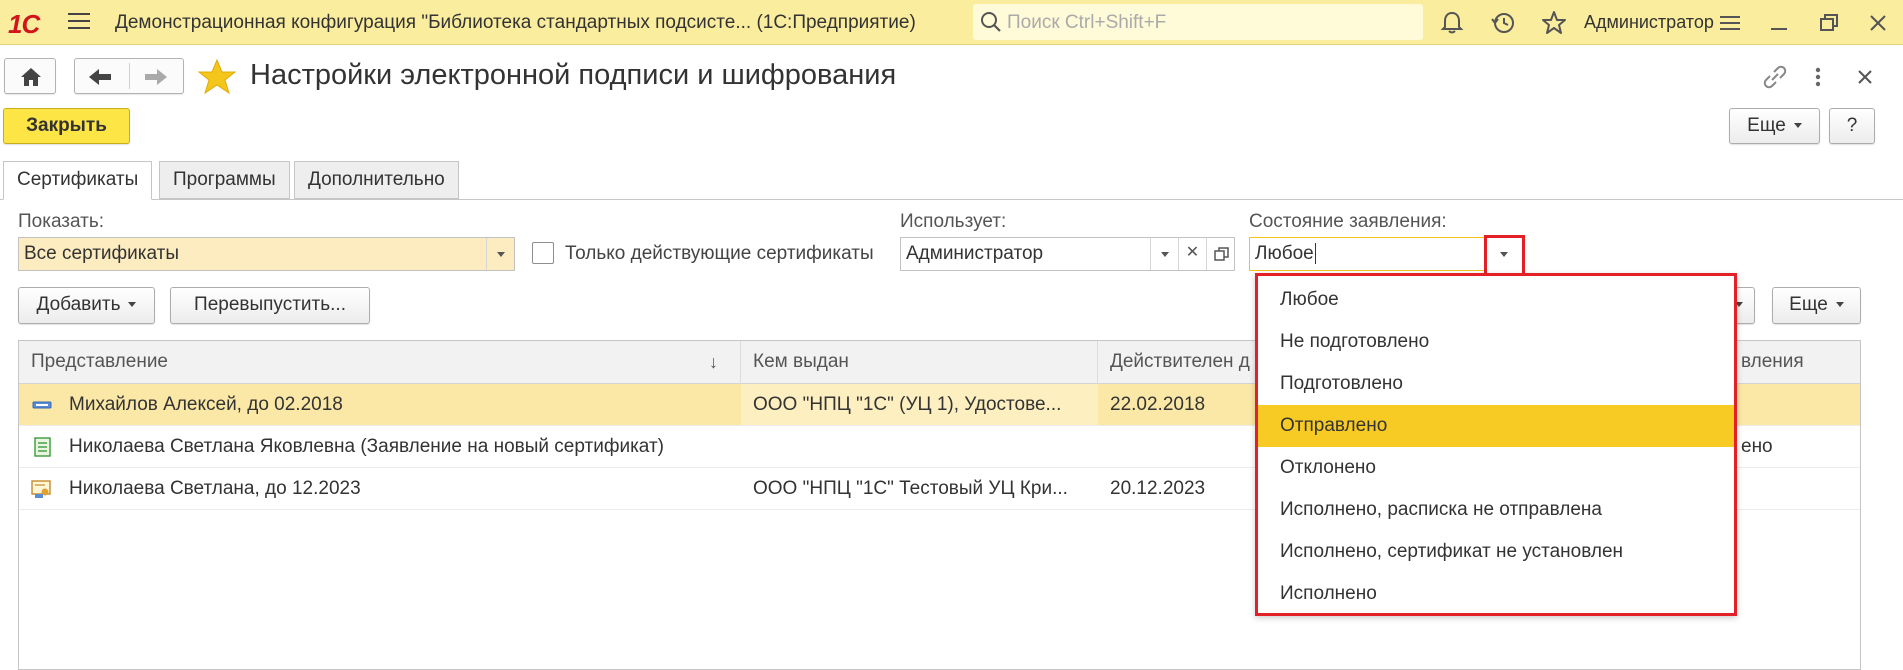 This screenshot has height=670, width=1903. I want to click on minimize-icon, so click(1779, 23).